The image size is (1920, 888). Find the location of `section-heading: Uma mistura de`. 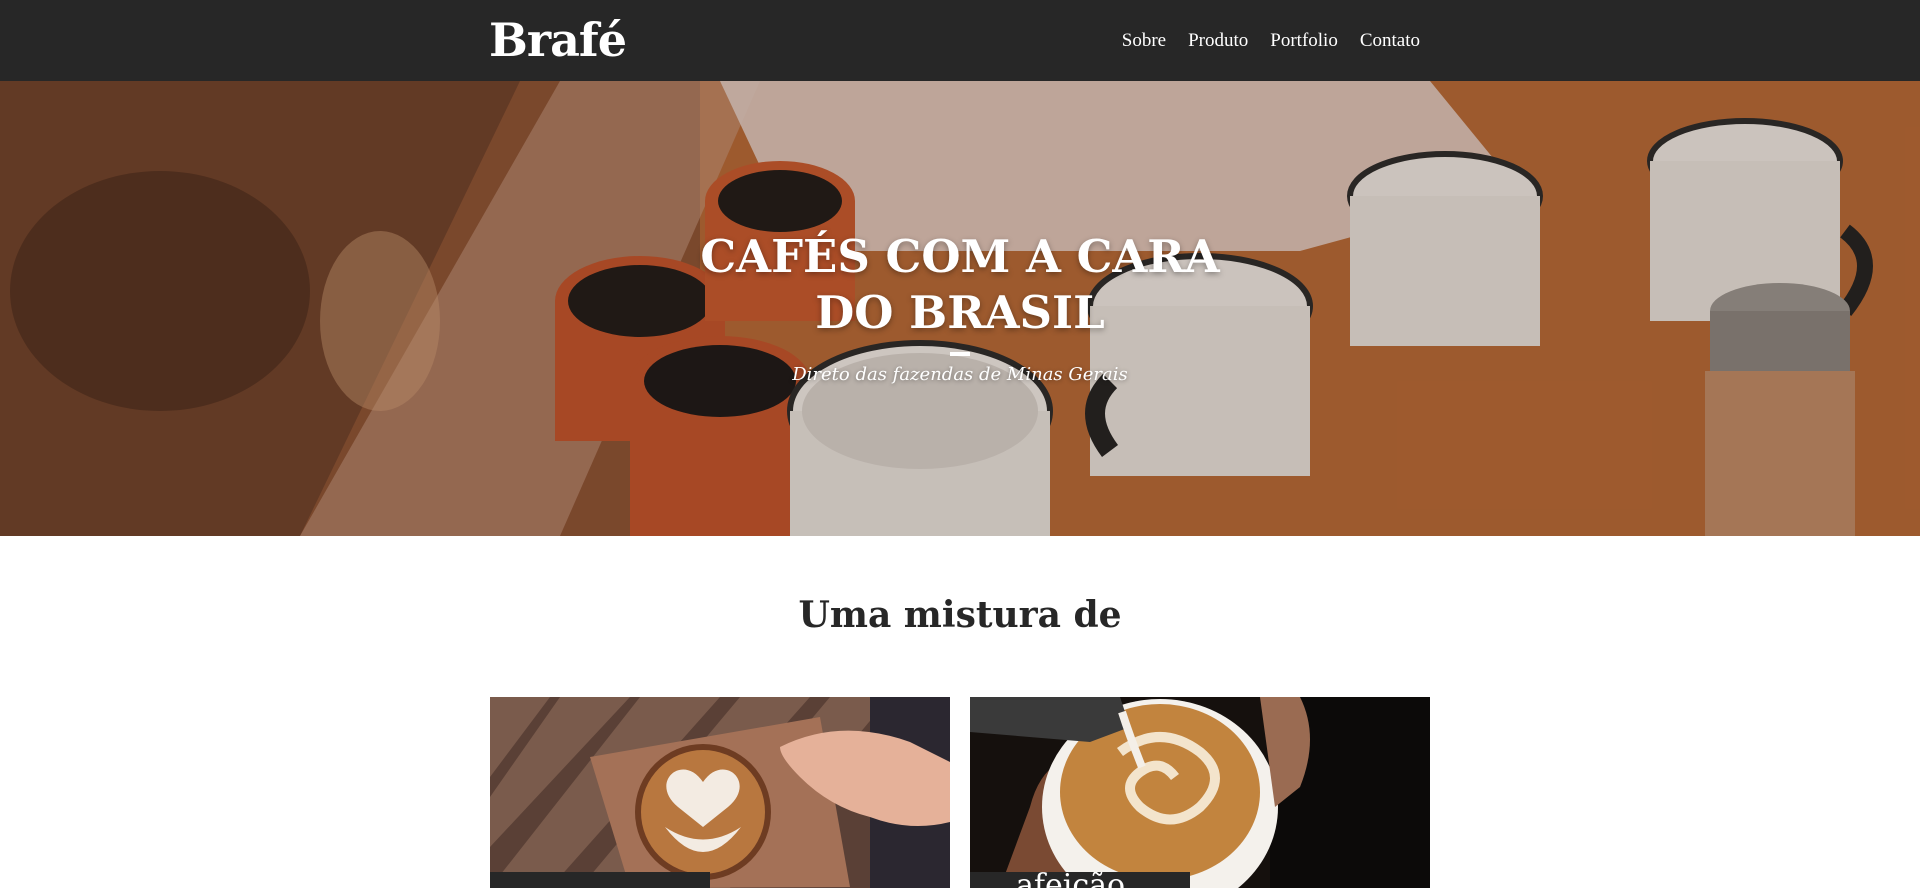

section-heading: Uma mistura de is located at coordinates (960, 615).